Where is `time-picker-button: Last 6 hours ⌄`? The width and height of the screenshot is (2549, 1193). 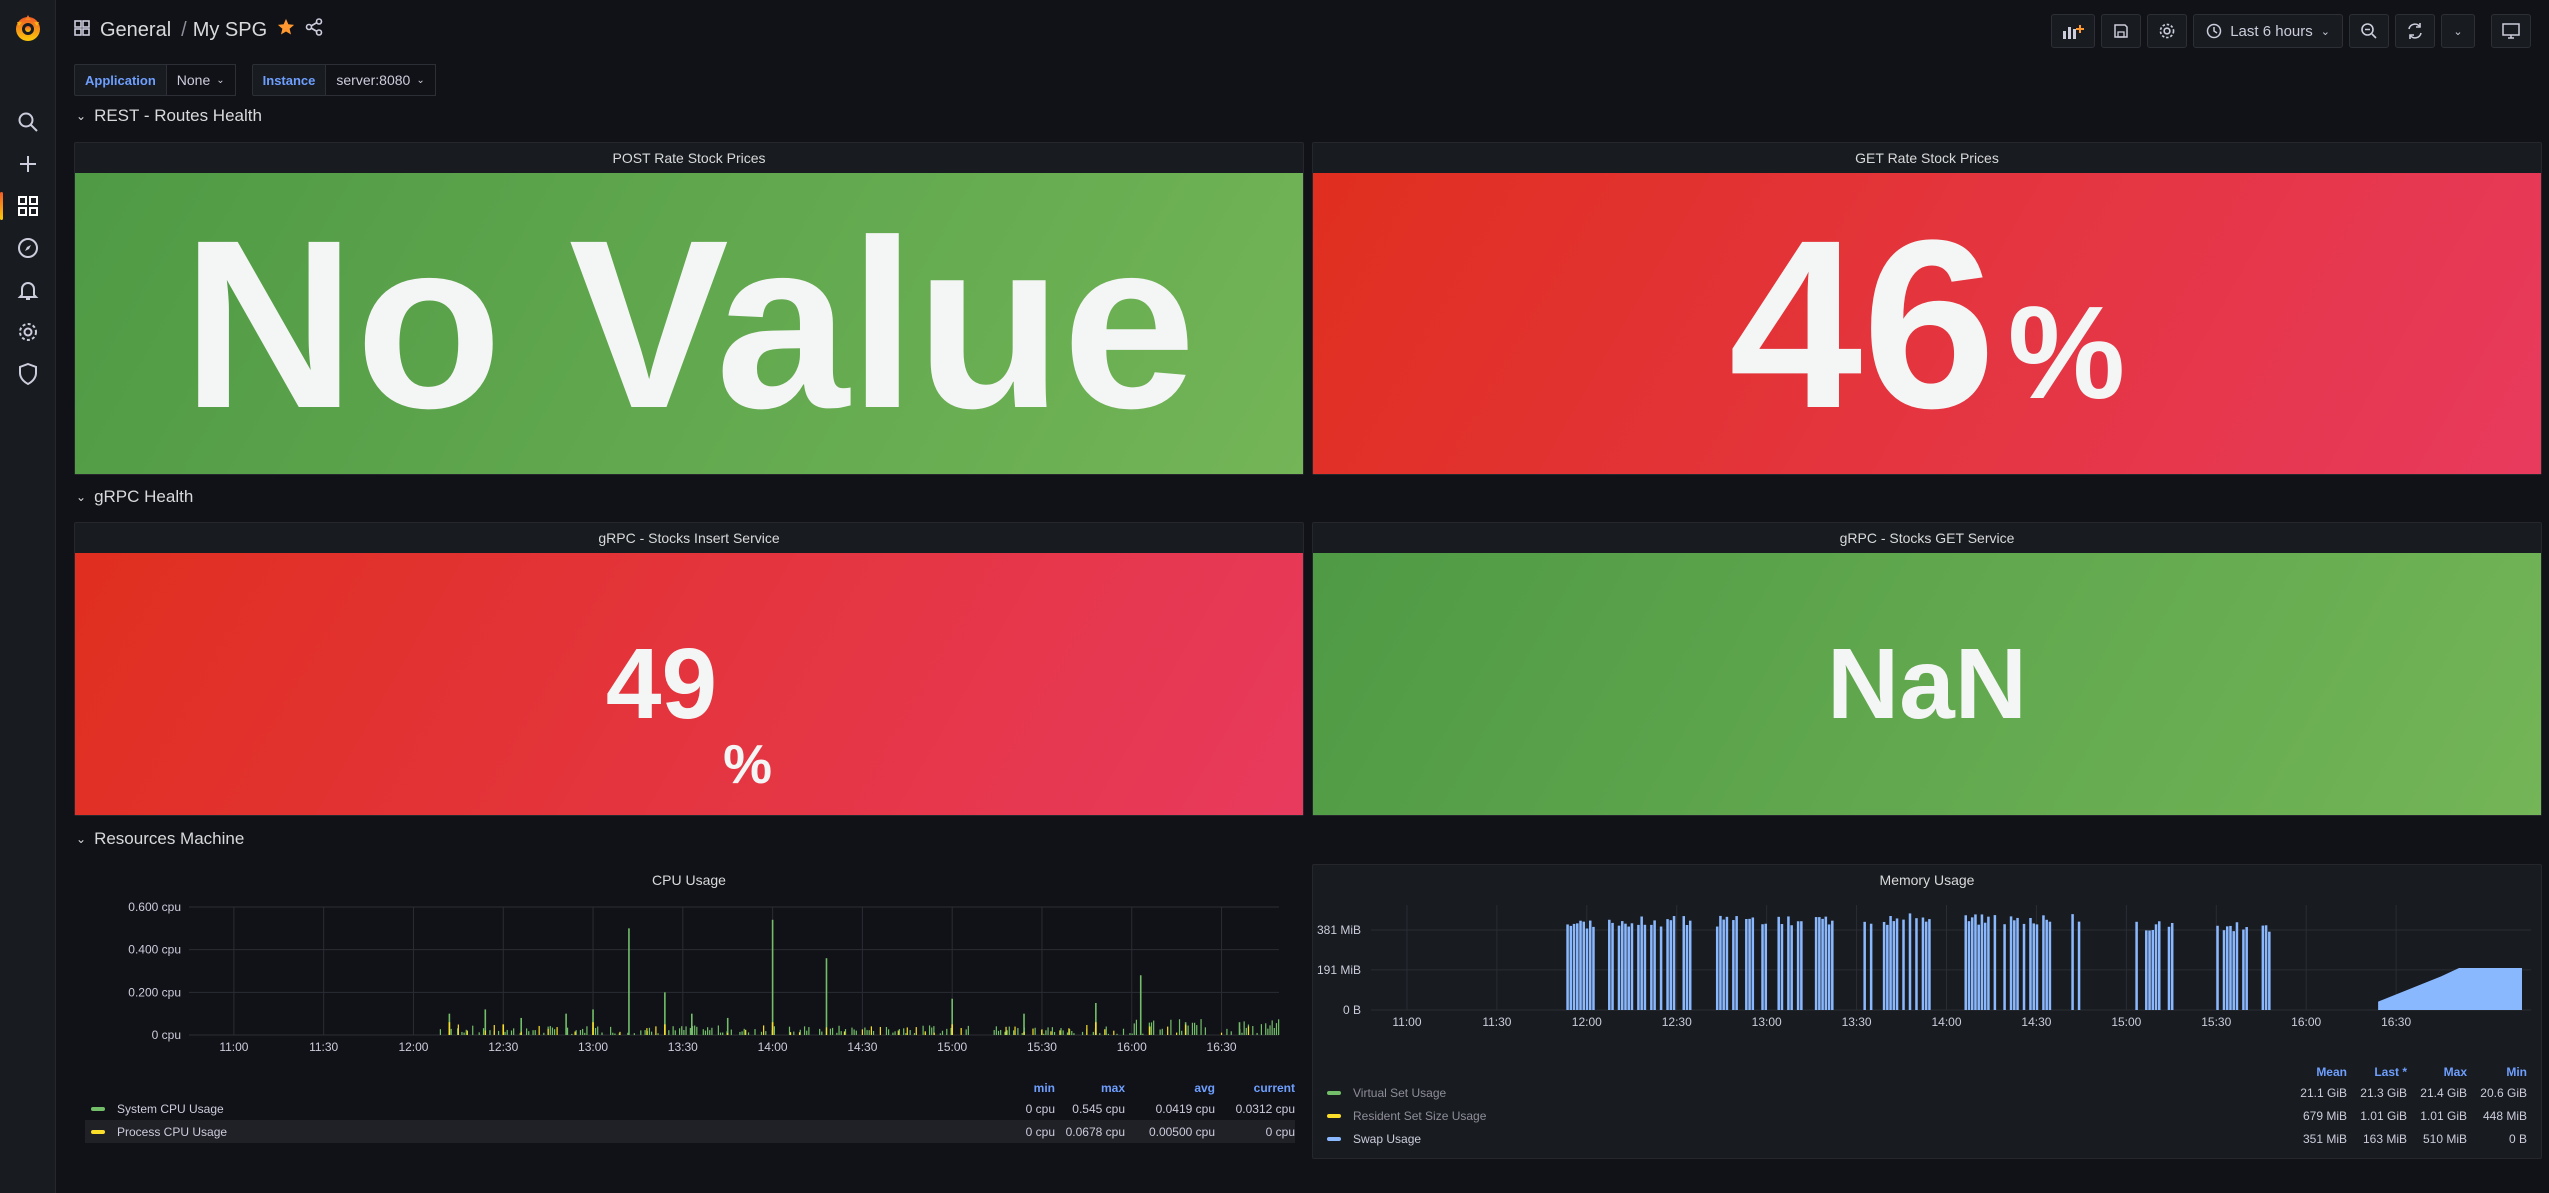
time-picker-button: Last 6 hours ⌄ is located at coordinates (2268, 31).